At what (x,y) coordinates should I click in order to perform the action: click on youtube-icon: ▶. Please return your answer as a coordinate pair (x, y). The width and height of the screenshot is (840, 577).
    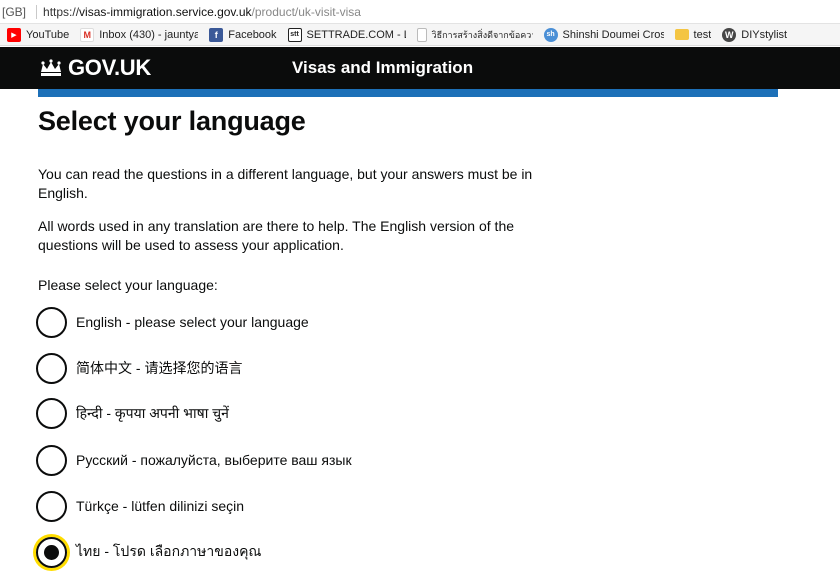
    Looking at the image, I should click on (14, 34).